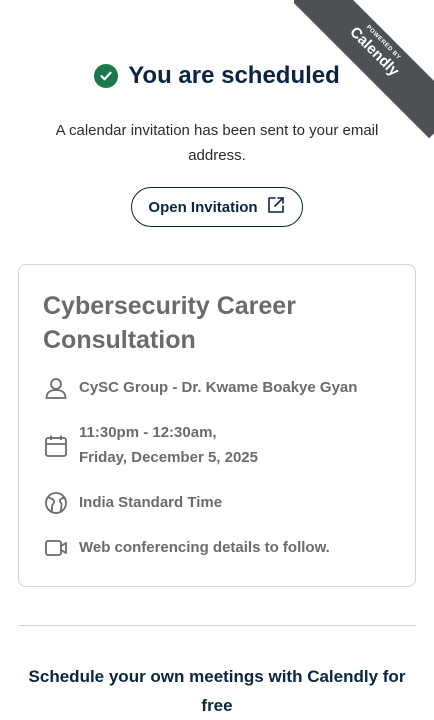  What do you see at coordinates (276, 207) in the screenshot?
I see `external-link-icon` at bounding box center [276, 207].